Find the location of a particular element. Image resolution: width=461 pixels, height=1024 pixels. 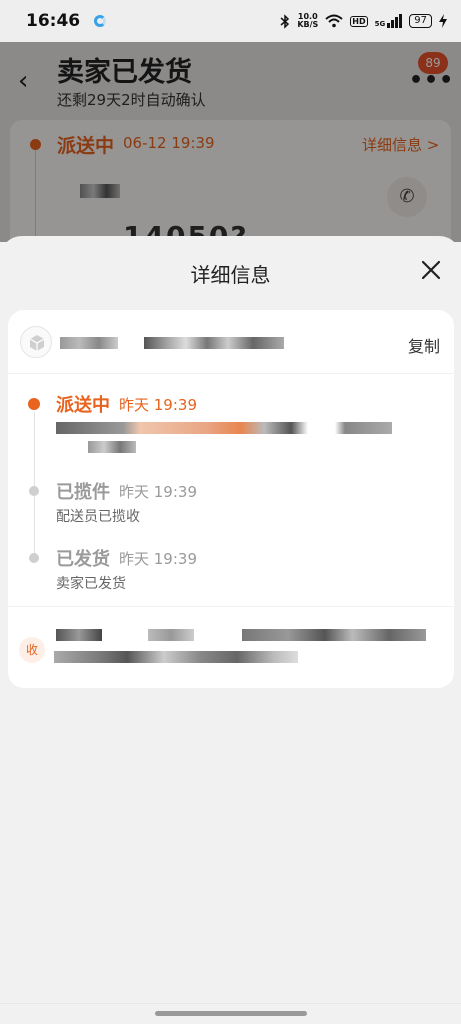

status-bar: 16:46 10.0 KB/S HD 5G 97 is located at coordinates (230, 21).